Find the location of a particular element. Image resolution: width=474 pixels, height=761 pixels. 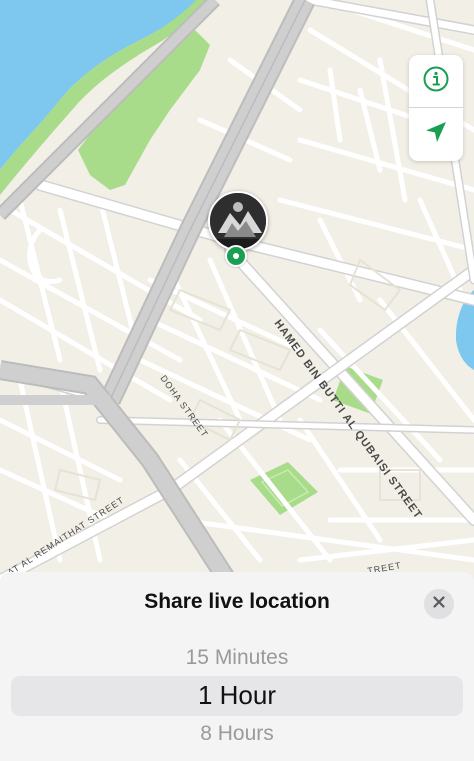

duration-option-1-hour: 1 Hour is located at coordinates (237, 695).